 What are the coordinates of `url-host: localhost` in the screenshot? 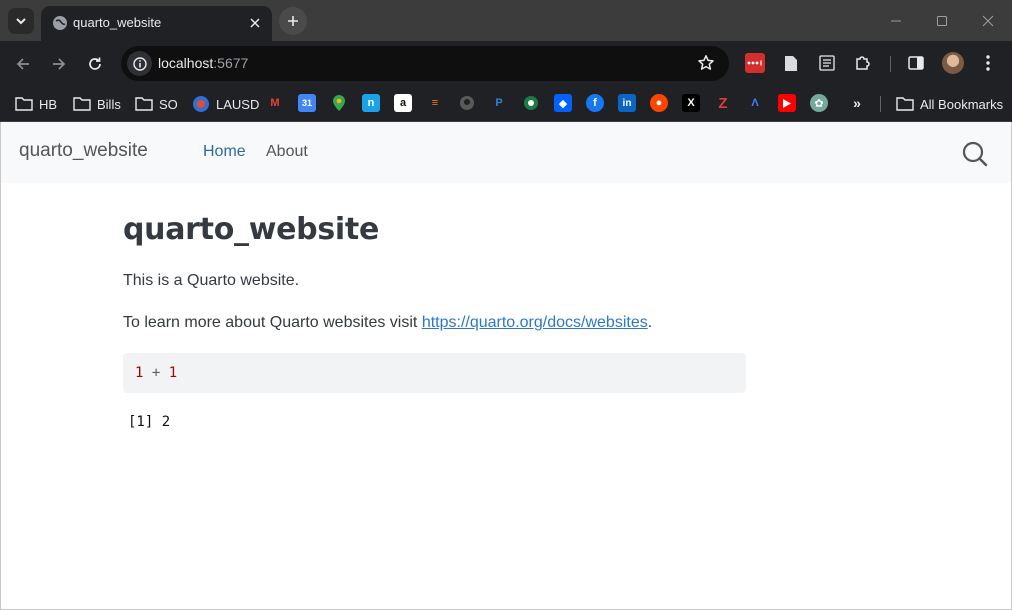 It's located at (186, 63).